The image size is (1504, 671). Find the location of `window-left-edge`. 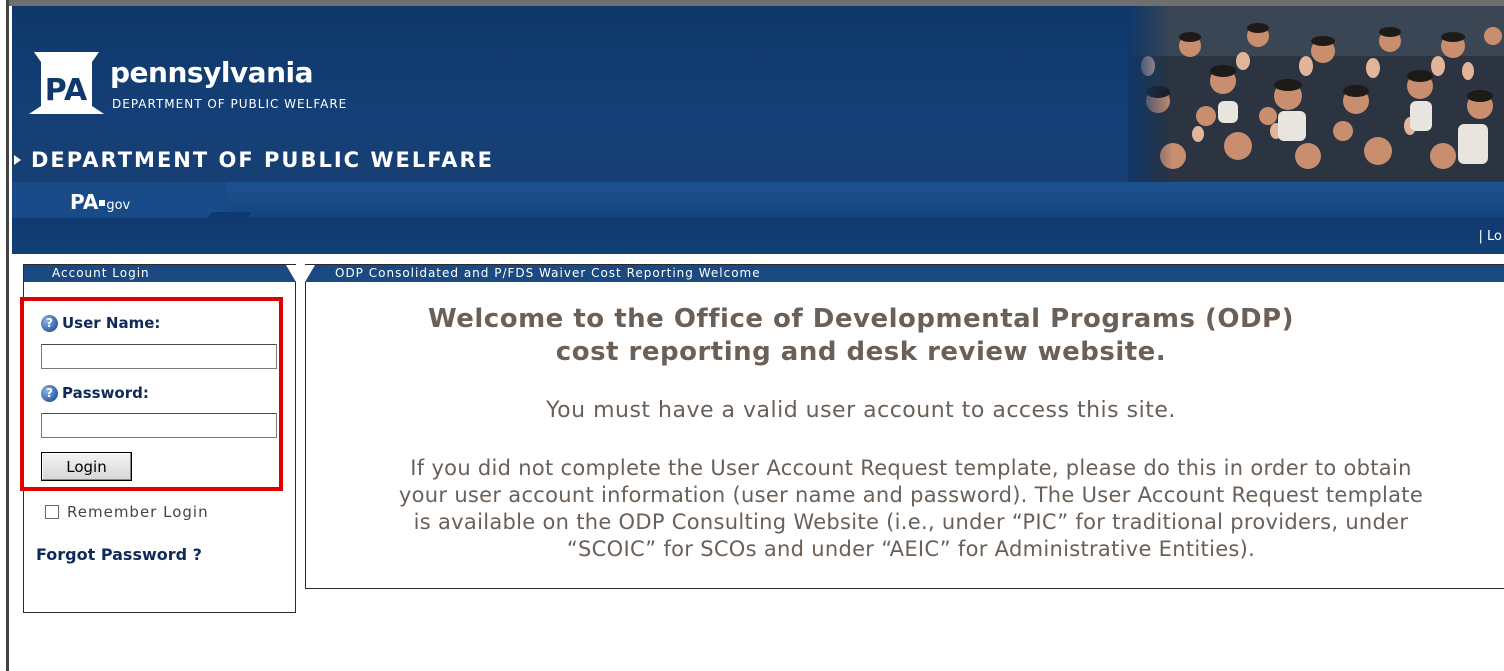

window-left-edge is located at coordinates (4, 335).